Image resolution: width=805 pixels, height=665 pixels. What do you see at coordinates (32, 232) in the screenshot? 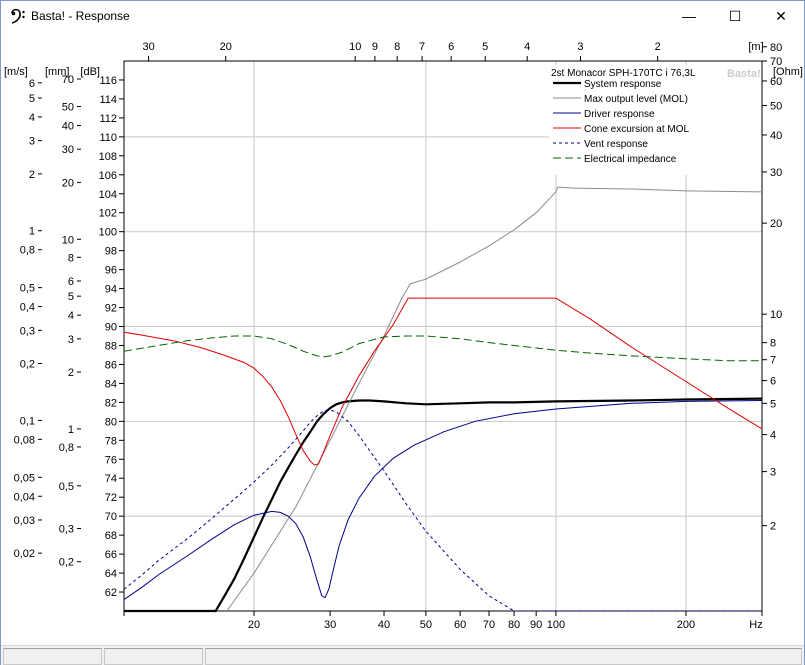
I see `ms-tick-label: 1` at bounding box center [32, 232].